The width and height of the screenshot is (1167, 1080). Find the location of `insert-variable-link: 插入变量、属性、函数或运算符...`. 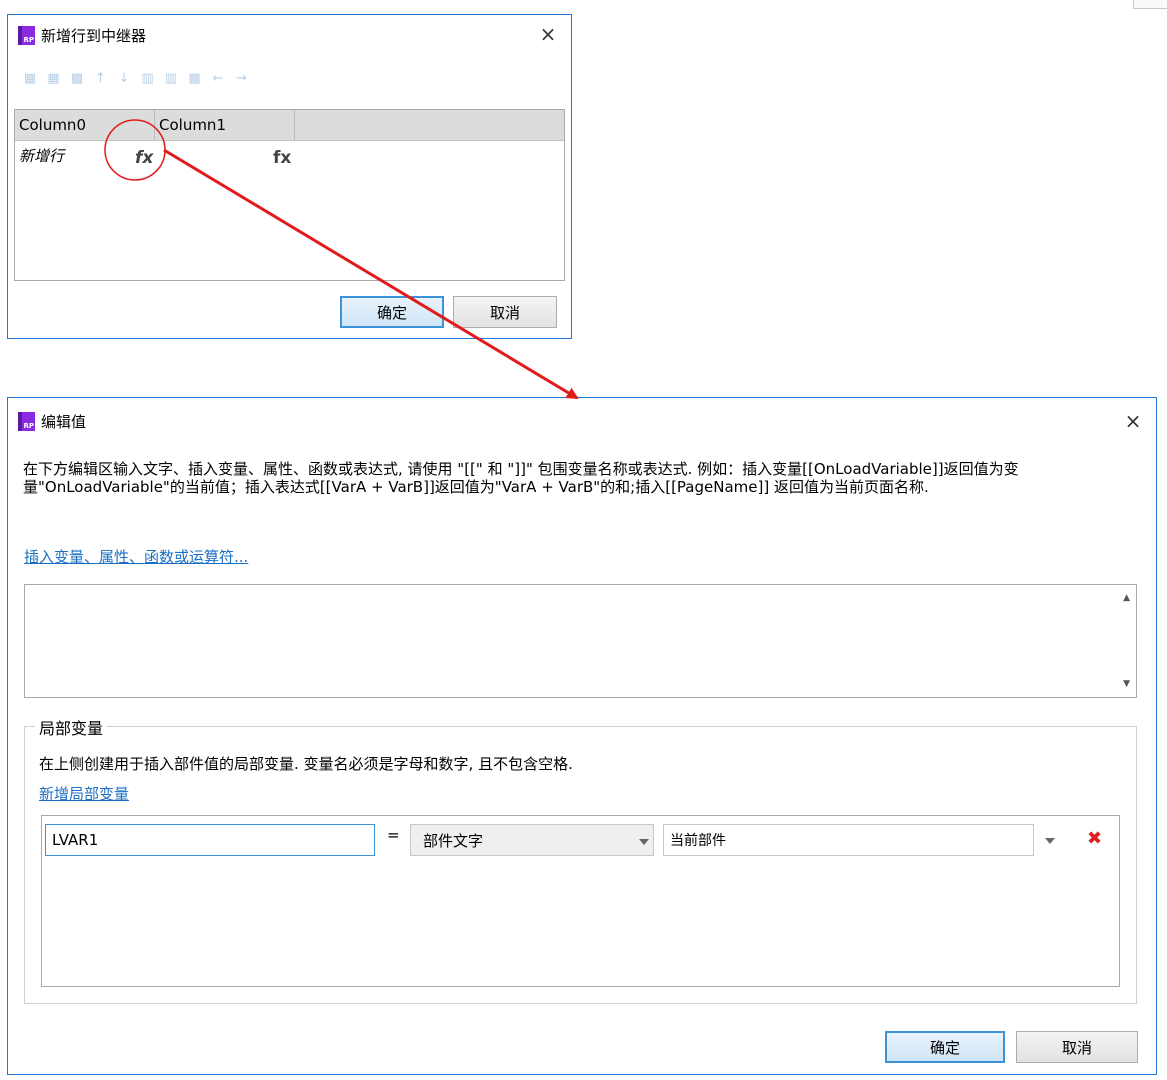

insert-variable-link: 插入变量、属性、函数或运算符... is located at coordinates (136, 556).